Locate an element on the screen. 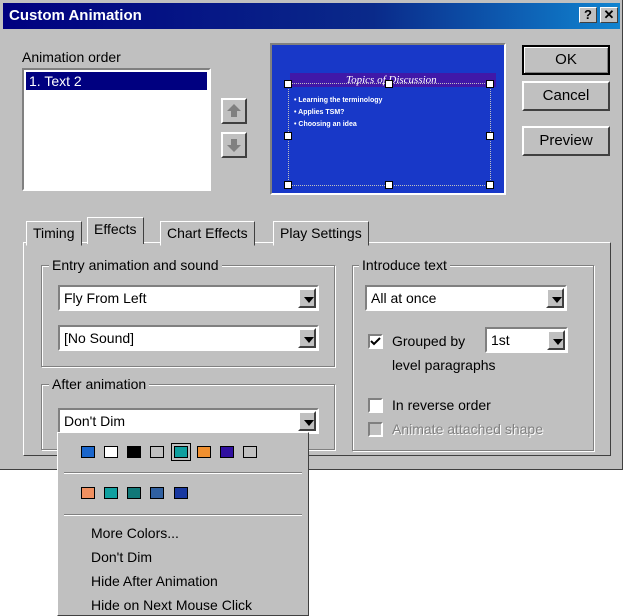  tab-play-settings: Play Settings is located at coordinates (321, 233).